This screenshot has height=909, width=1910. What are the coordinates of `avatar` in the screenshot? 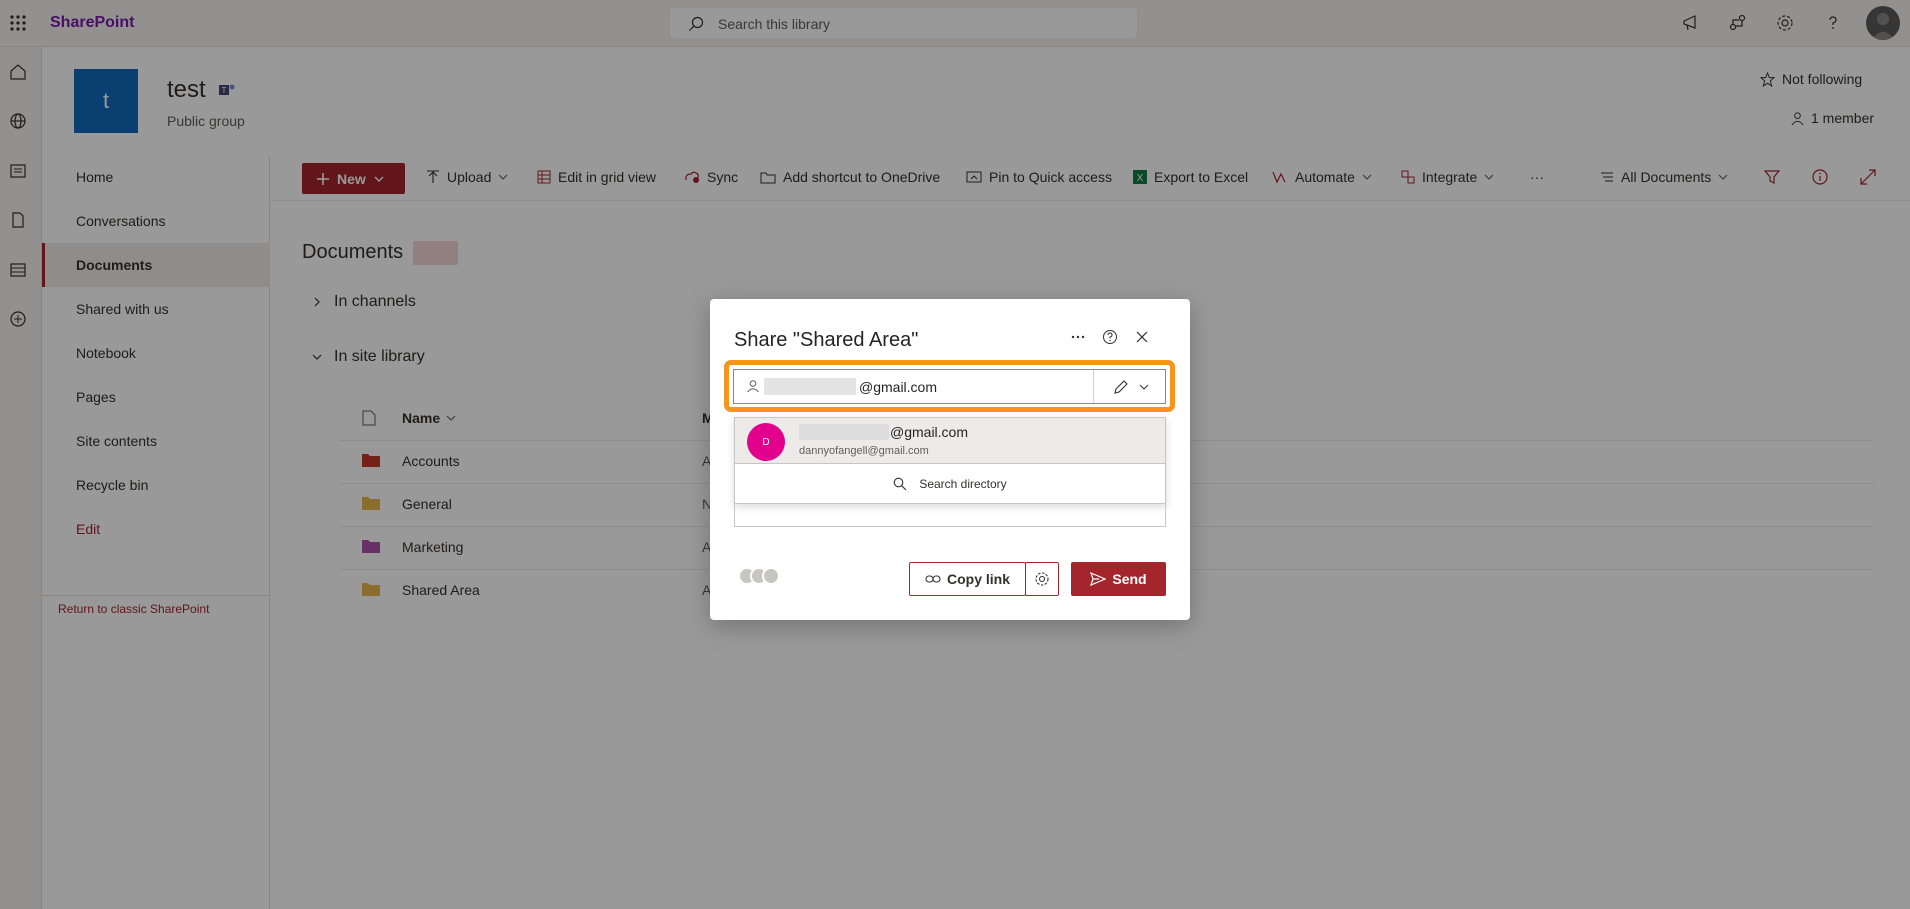 It's located at (771, 576).